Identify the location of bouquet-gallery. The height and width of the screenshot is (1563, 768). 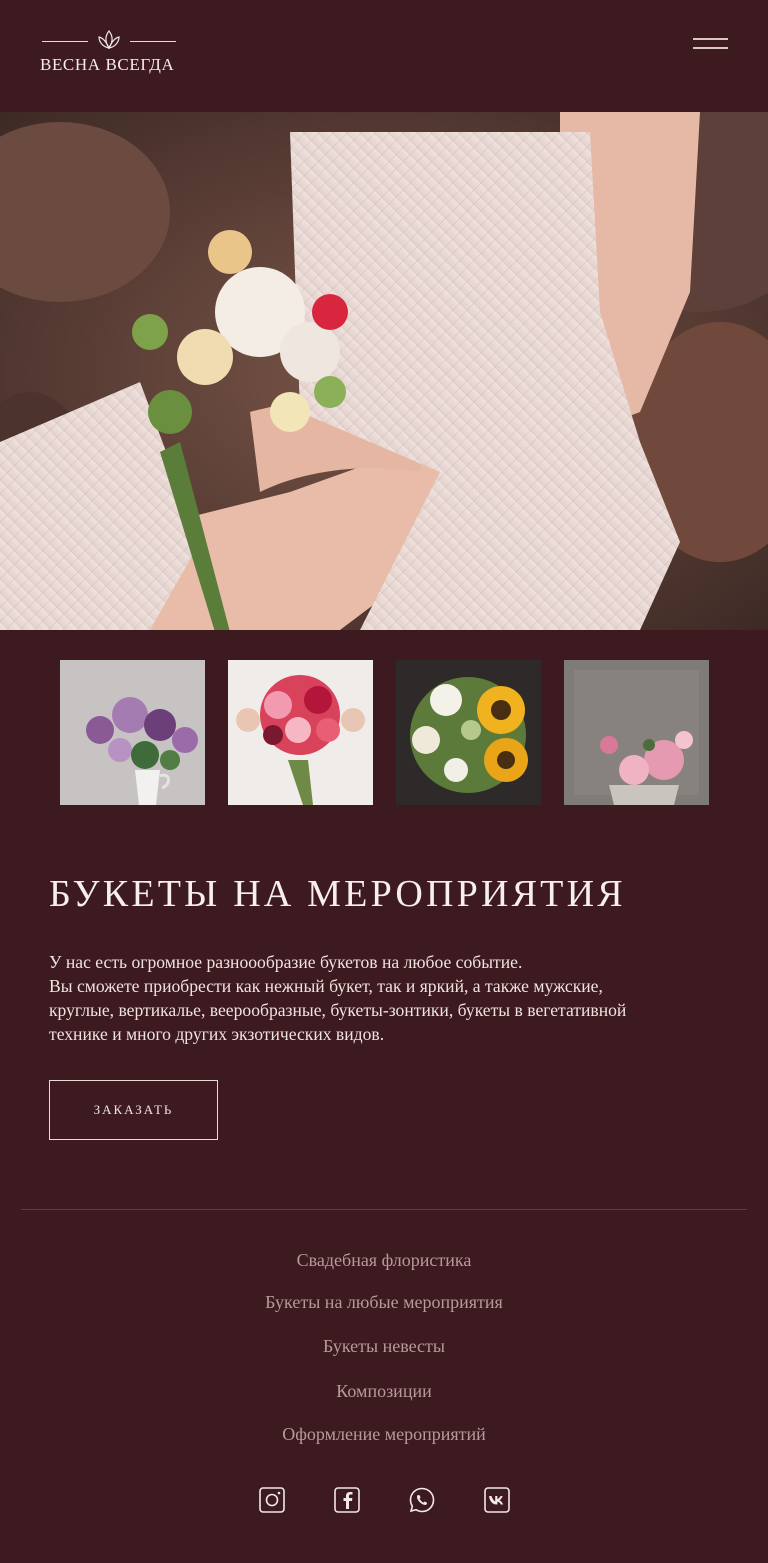
(385, 732).